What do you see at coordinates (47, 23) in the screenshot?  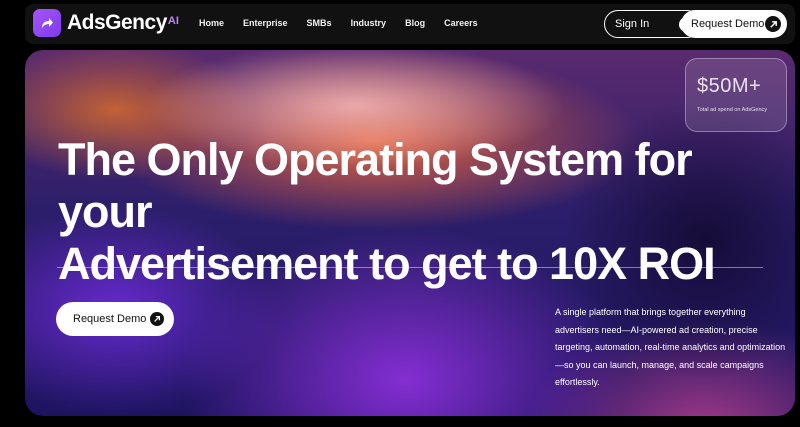 I see `share-arrow-icon` at bounding box center [47, 23].